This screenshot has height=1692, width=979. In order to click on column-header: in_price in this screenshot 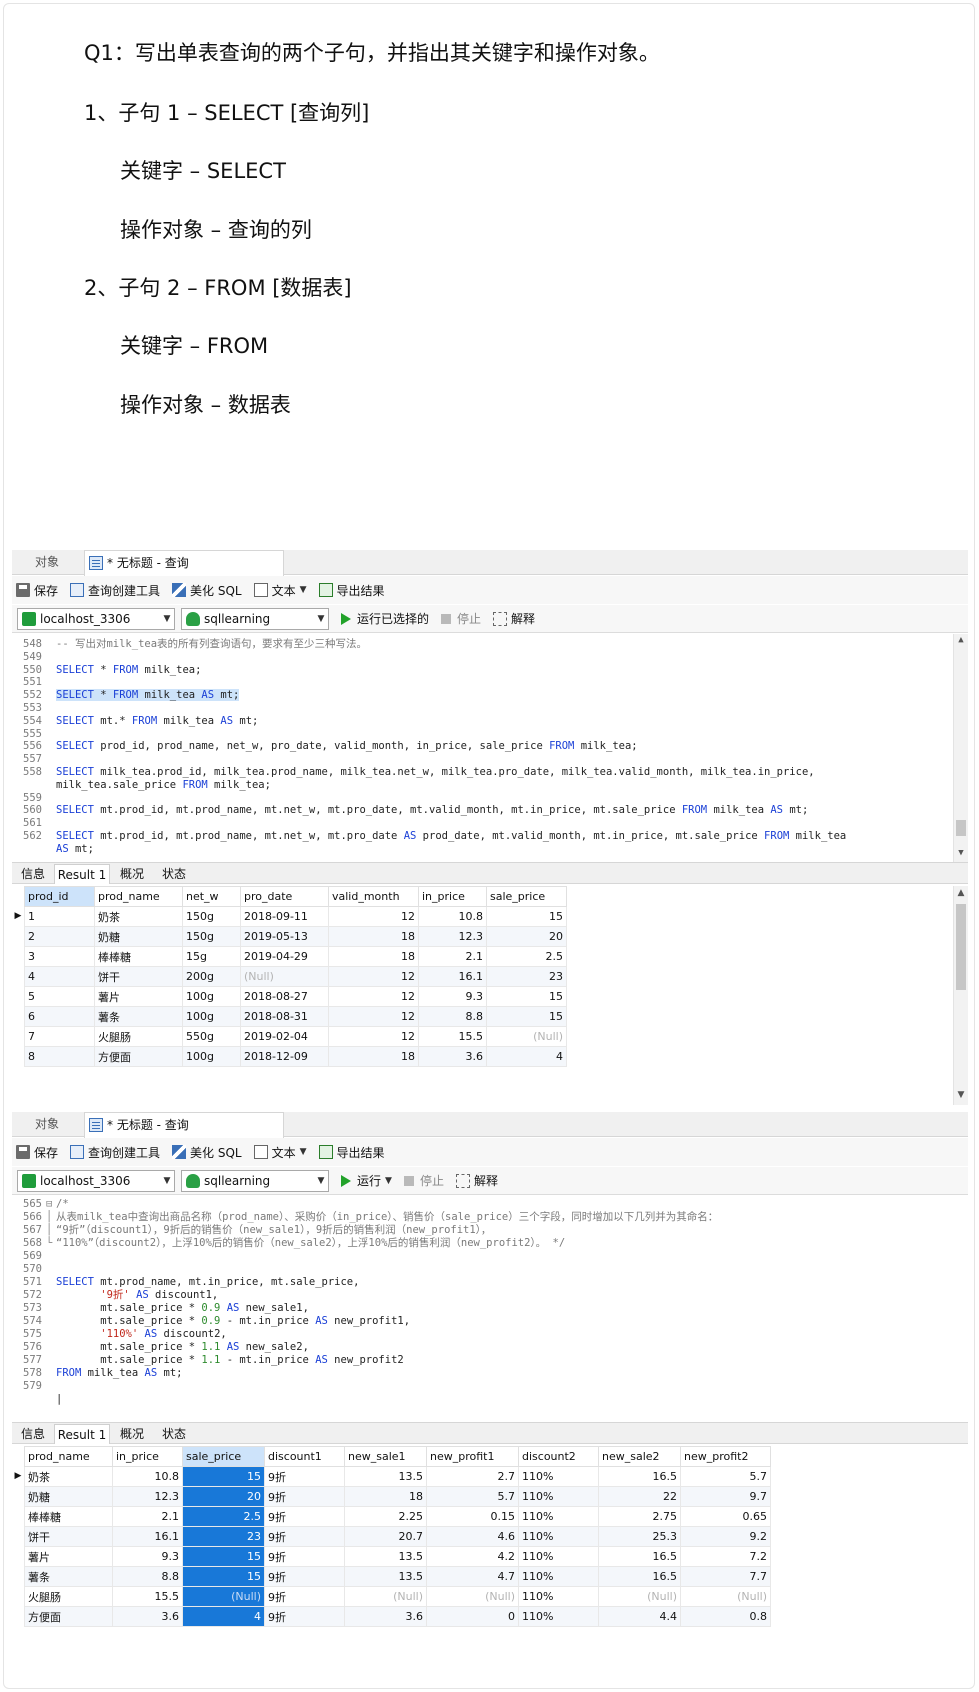, I will do `click(452, 896)`.